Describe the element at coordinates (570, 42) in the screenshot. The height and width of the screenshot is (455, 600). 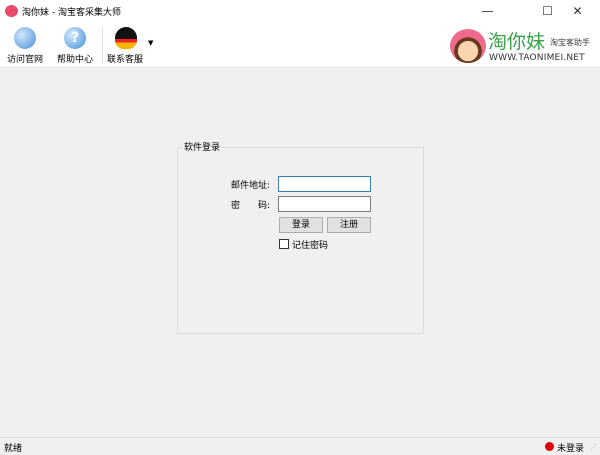
I see `brand-tagline: 淘宝客助手` at that location.